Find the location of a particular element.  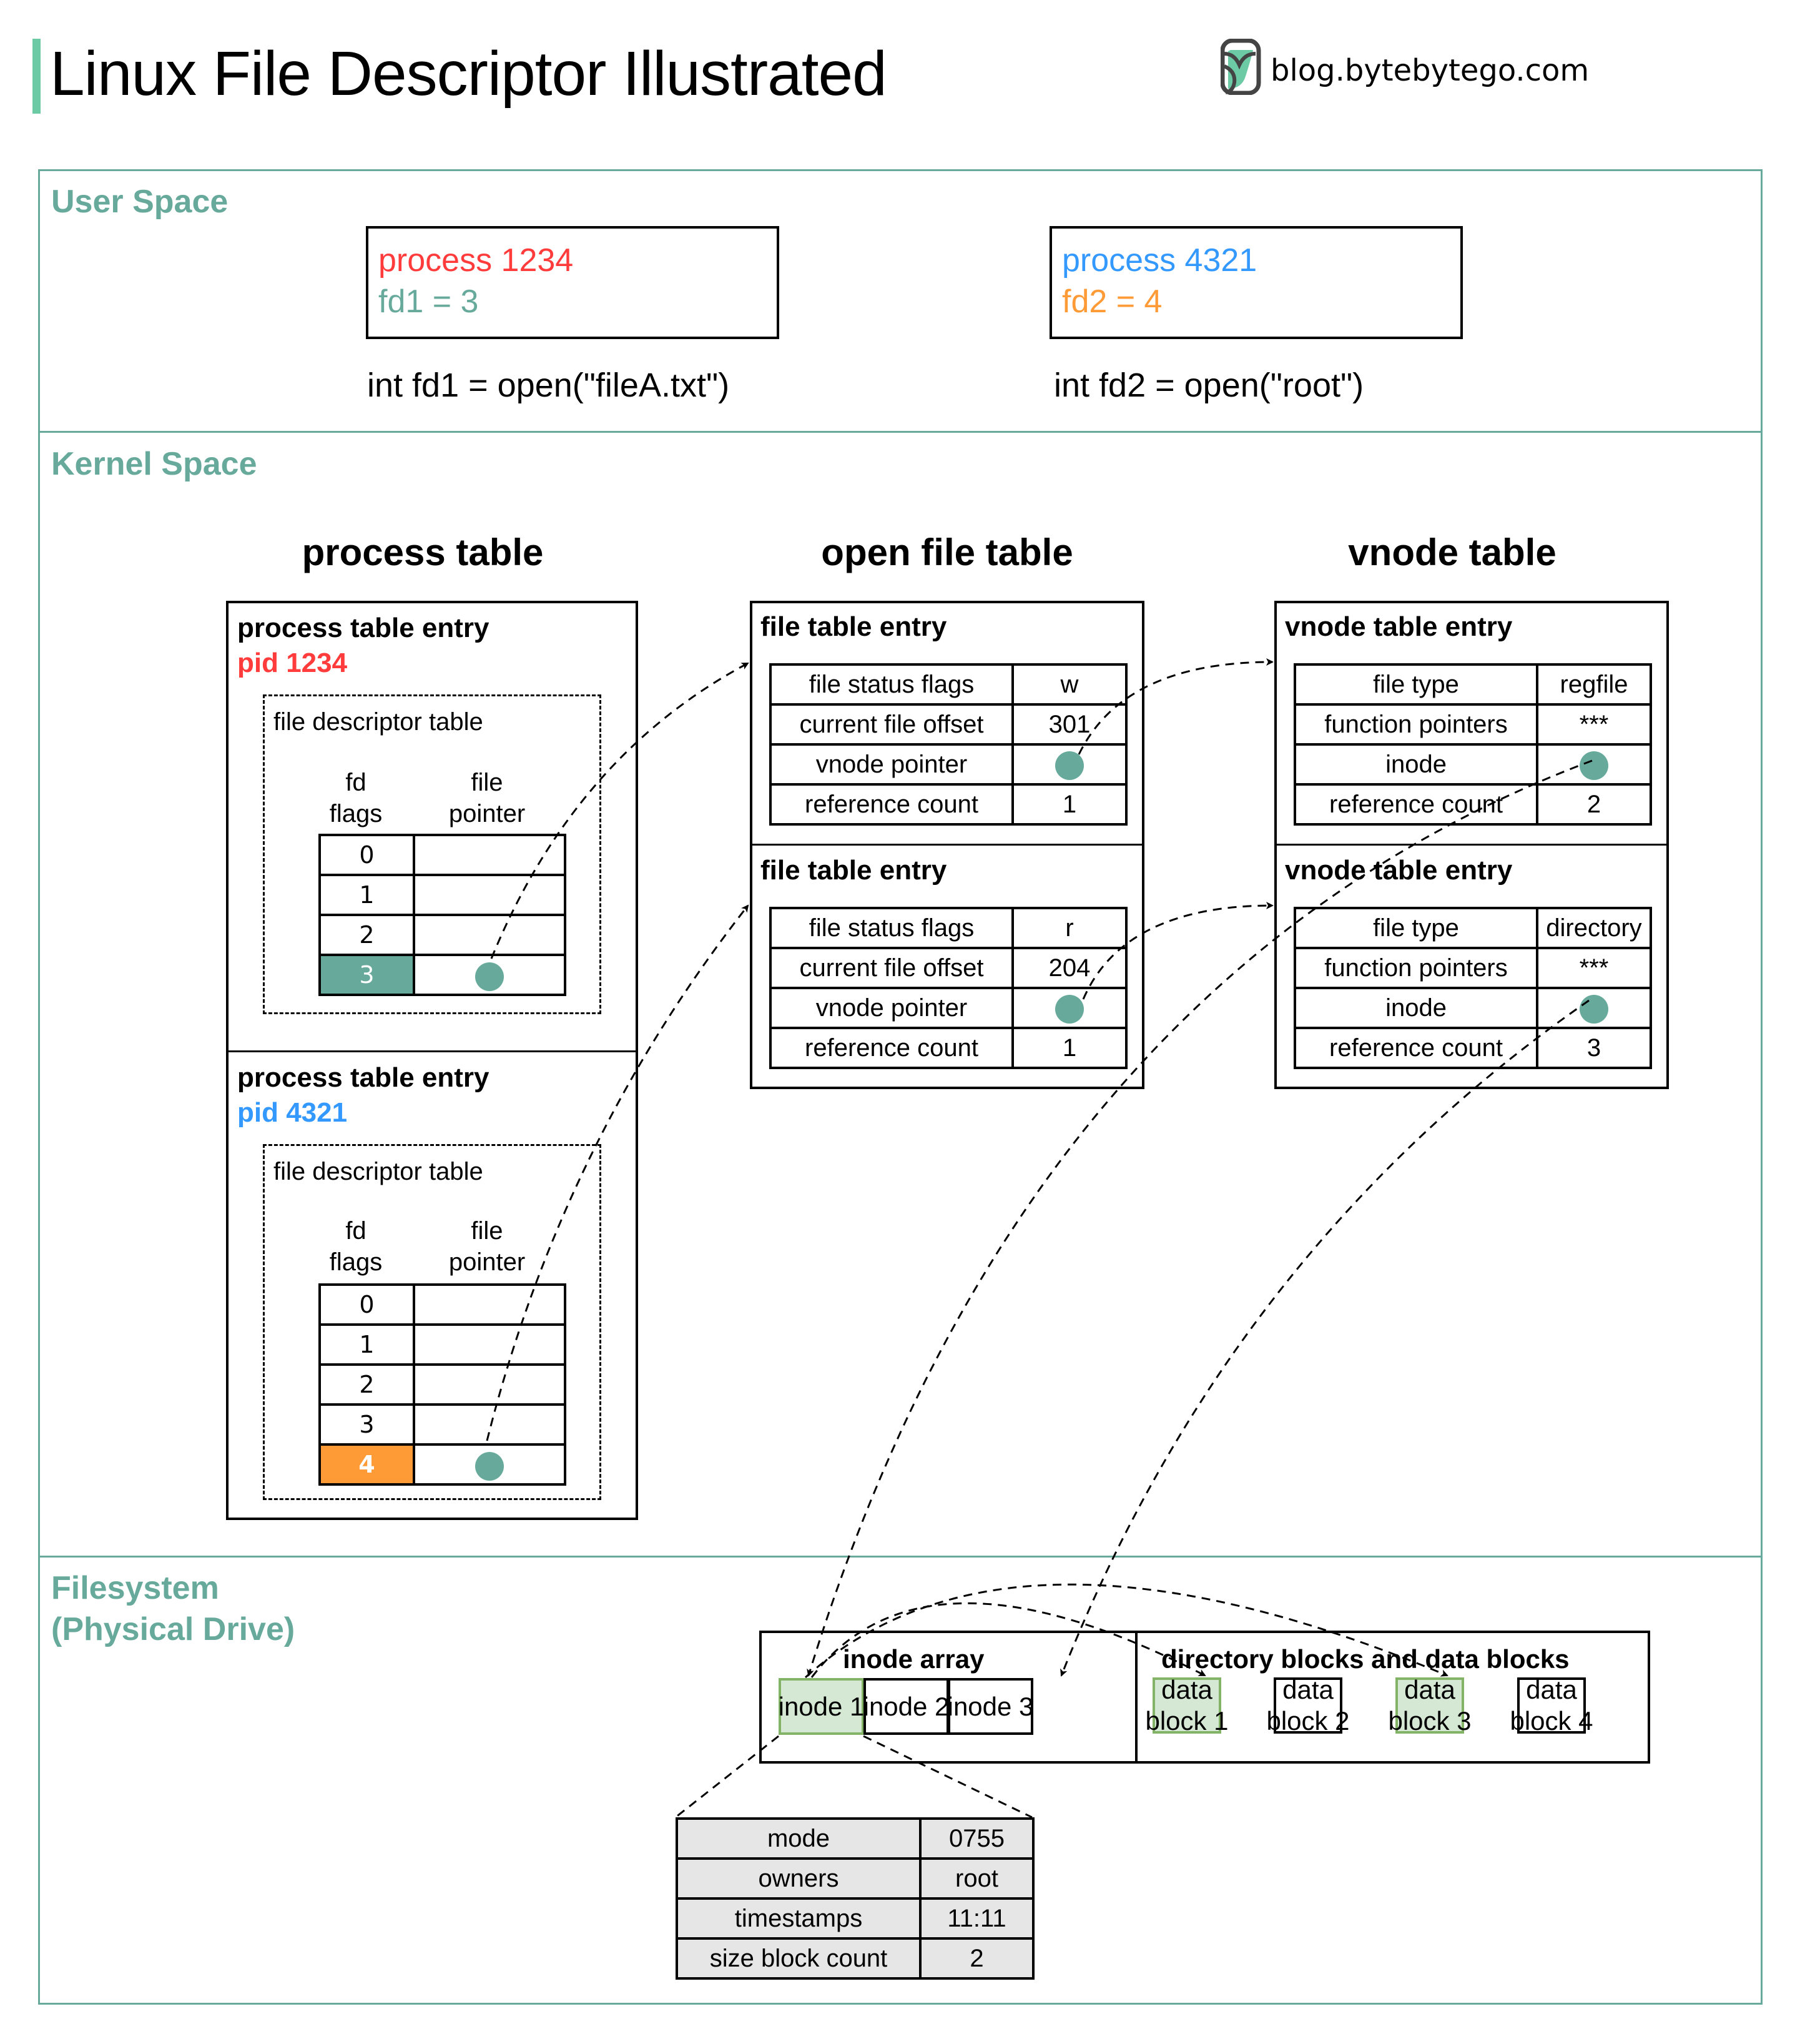

table-row: current file offset 204 is located at coordinates (948, 968).